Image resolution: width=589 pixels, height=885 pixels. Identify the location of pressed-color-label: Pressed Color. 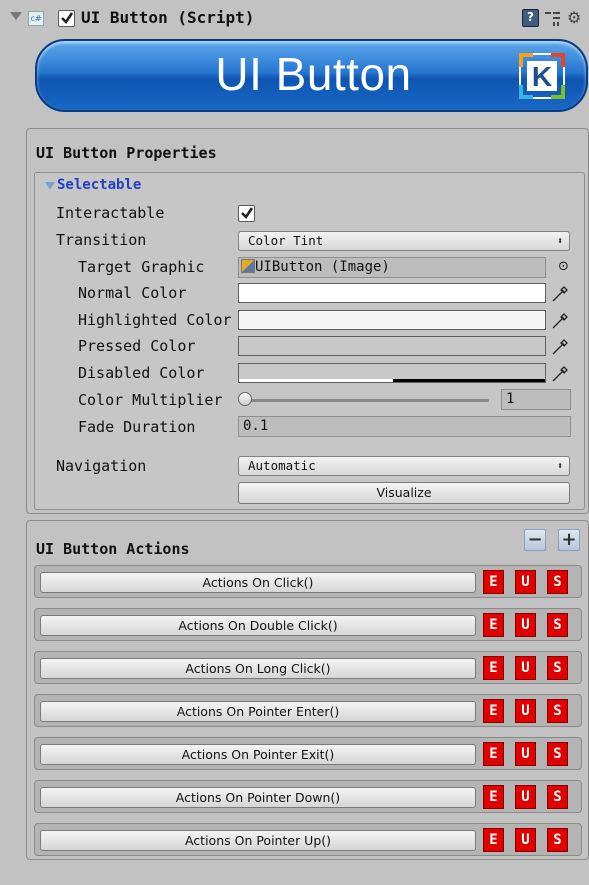
(137, 346).